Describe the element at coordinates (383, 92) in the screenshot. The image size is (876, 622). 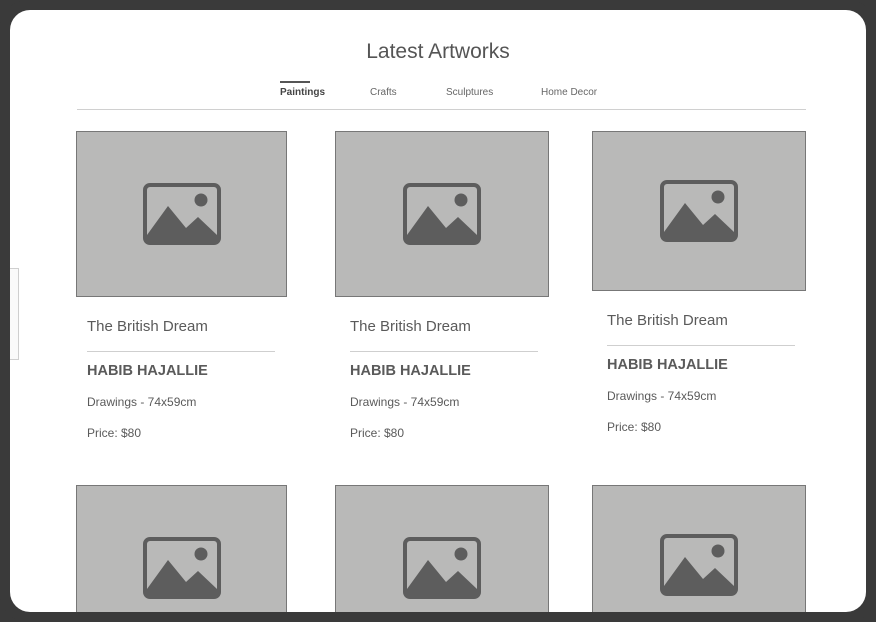
I see `tab-crafts: Crafts` at that location.